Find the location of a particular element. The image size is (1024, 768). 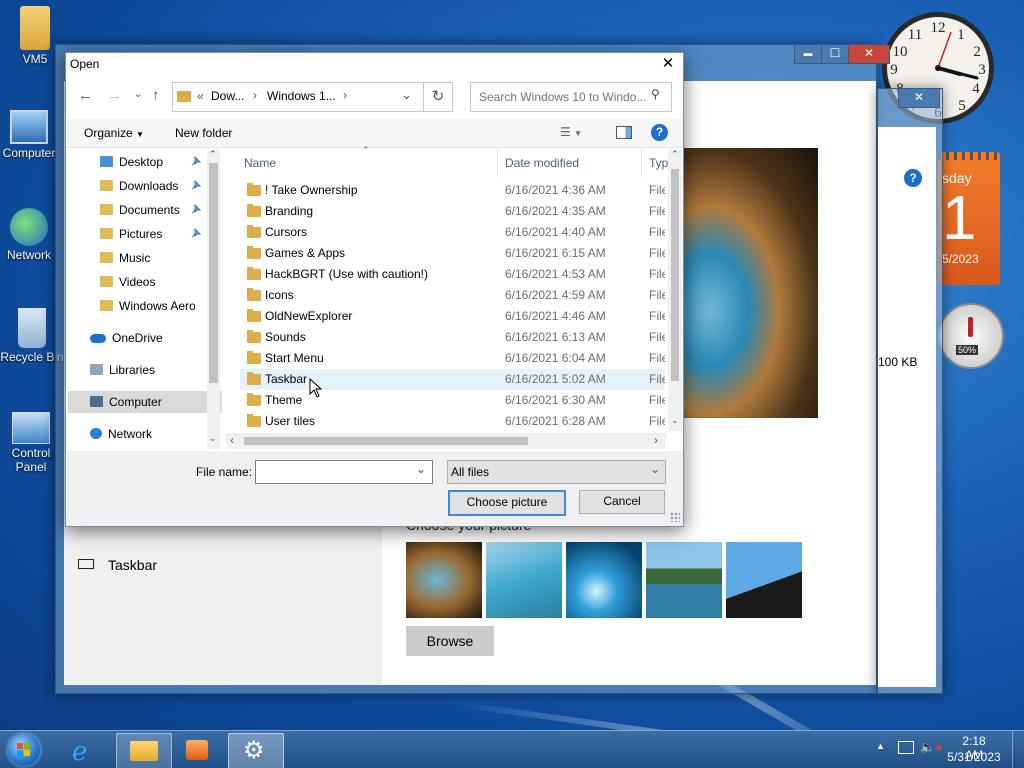

file-row: User tiles 6/16/2021 6:28 AM File is located at coordinates (452, 421).